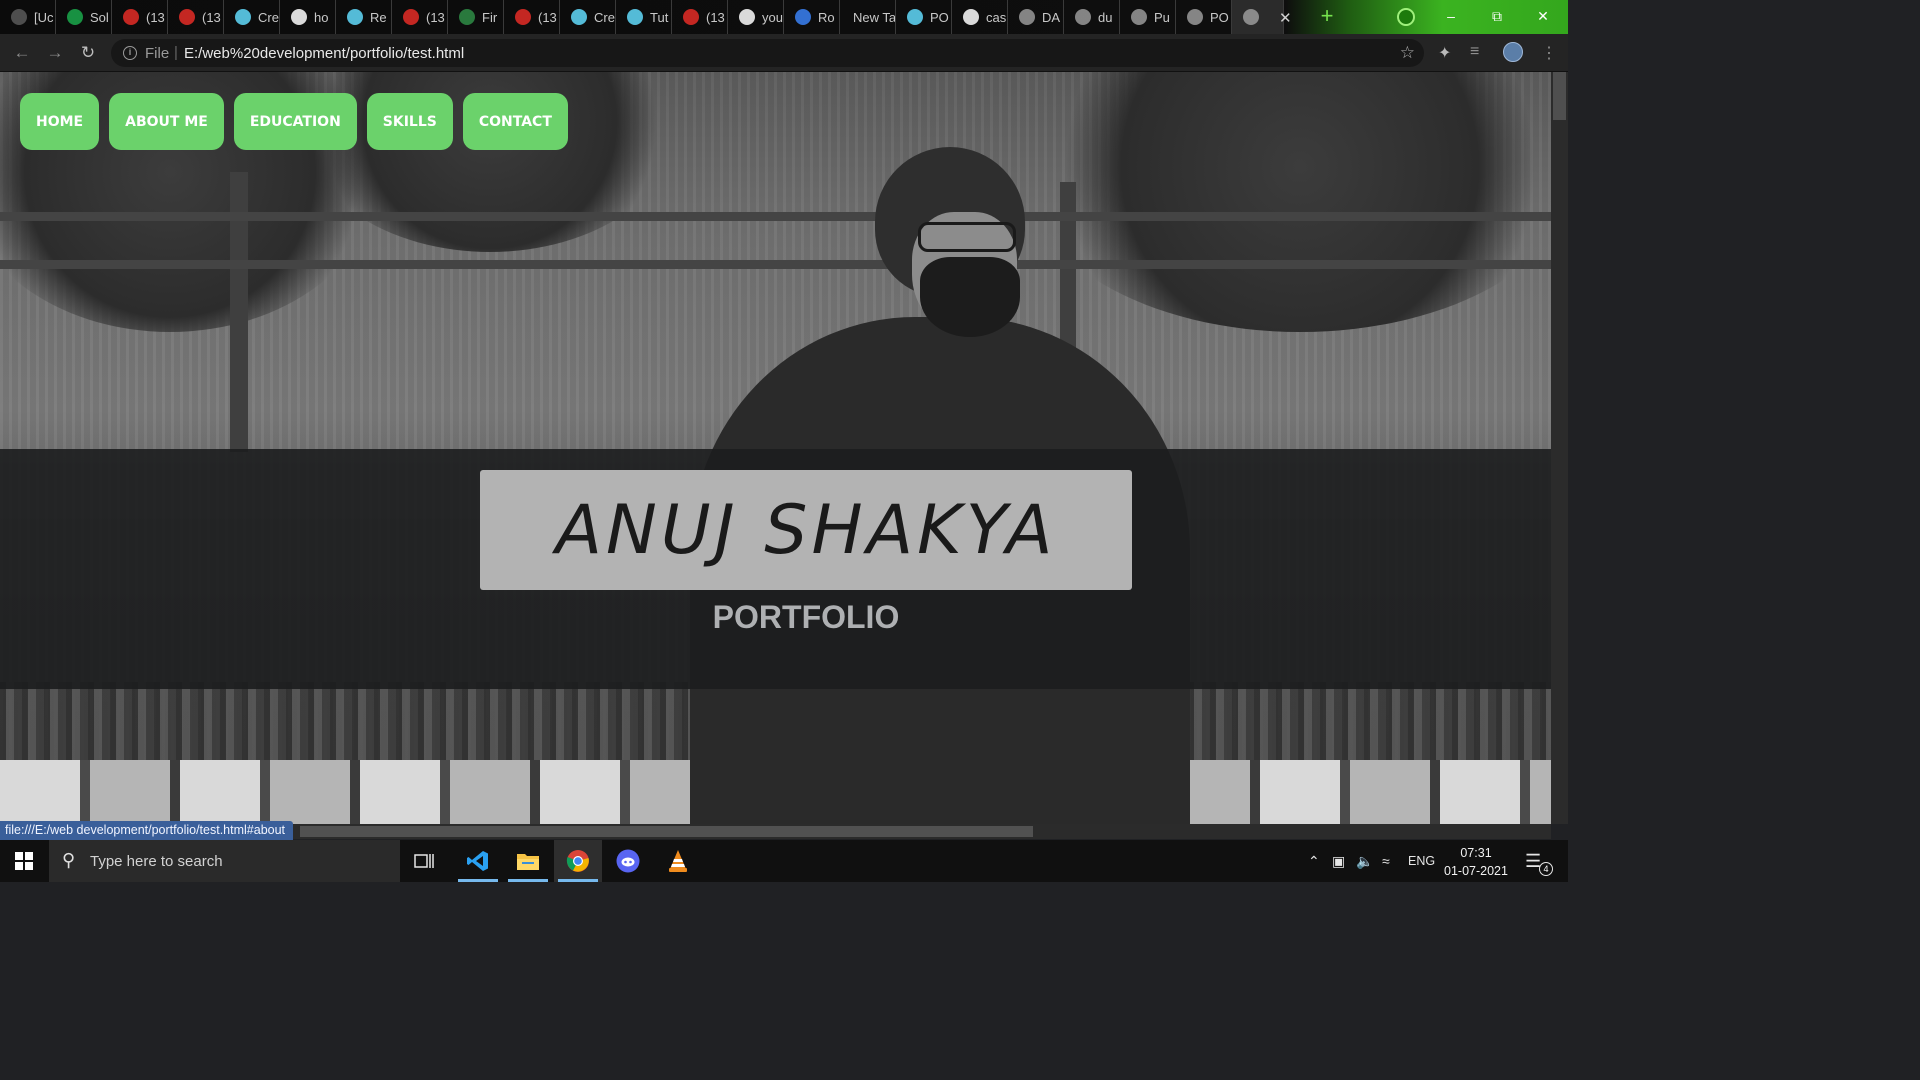 The image size is (1920, 1080). What do you see at coordinates (666, 831) in the screenshot?
I see `horizontal-scroll-thumb` at bounding box center [666, 831].